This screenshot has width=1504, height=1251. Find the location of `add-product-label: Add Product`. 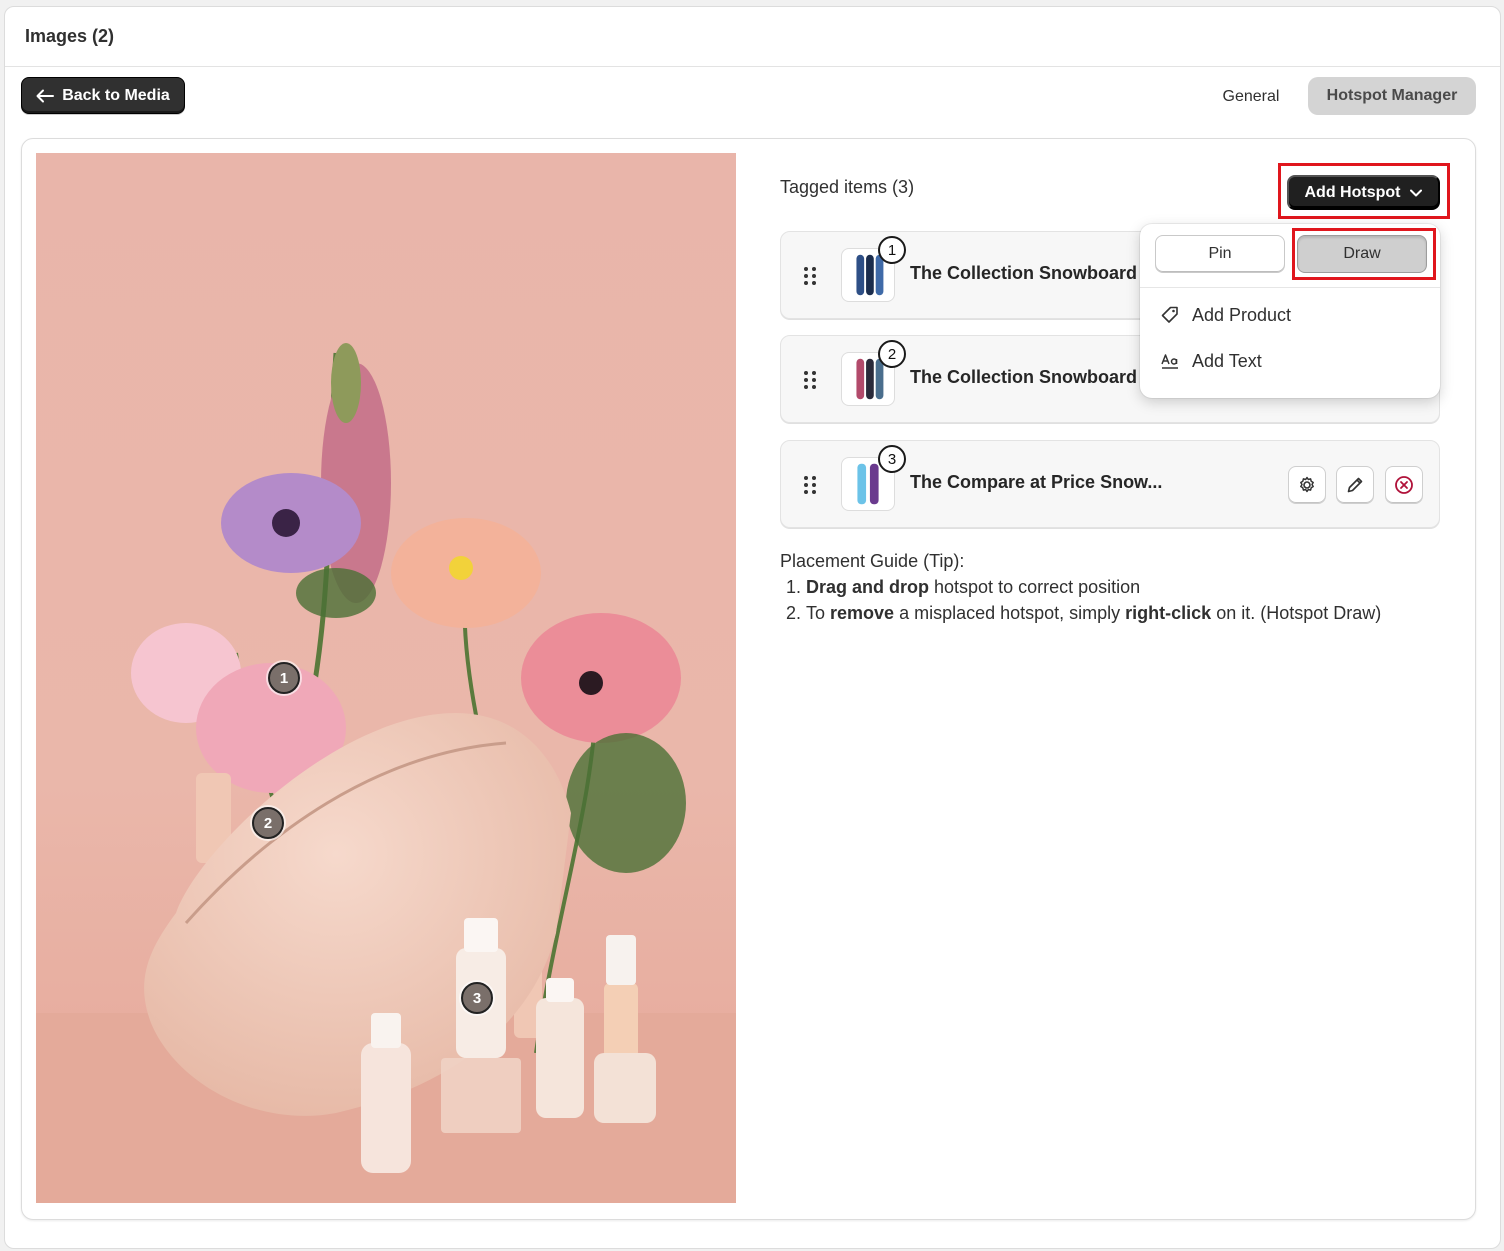

add-product-label: Add Product is located at coordinates (1242, 314).